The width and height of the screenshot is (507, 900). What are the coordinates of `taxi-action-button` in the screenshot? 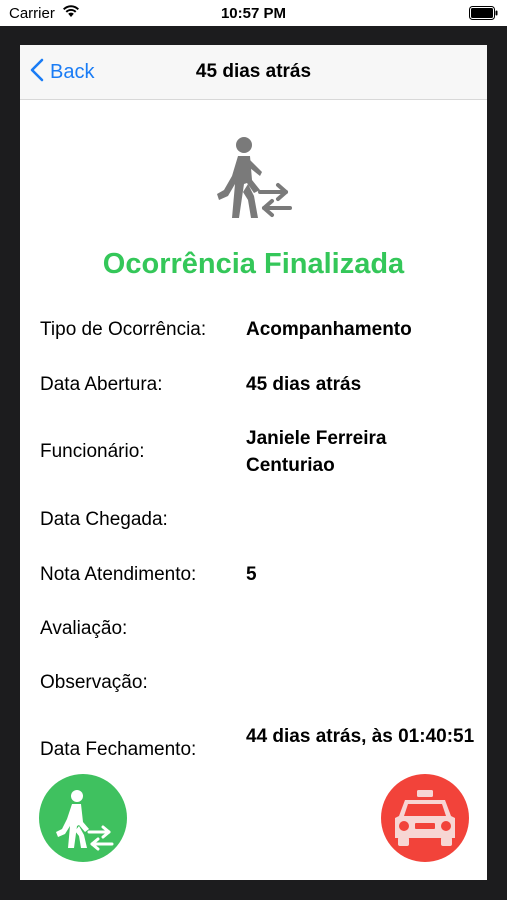 It's located at (425, 818).